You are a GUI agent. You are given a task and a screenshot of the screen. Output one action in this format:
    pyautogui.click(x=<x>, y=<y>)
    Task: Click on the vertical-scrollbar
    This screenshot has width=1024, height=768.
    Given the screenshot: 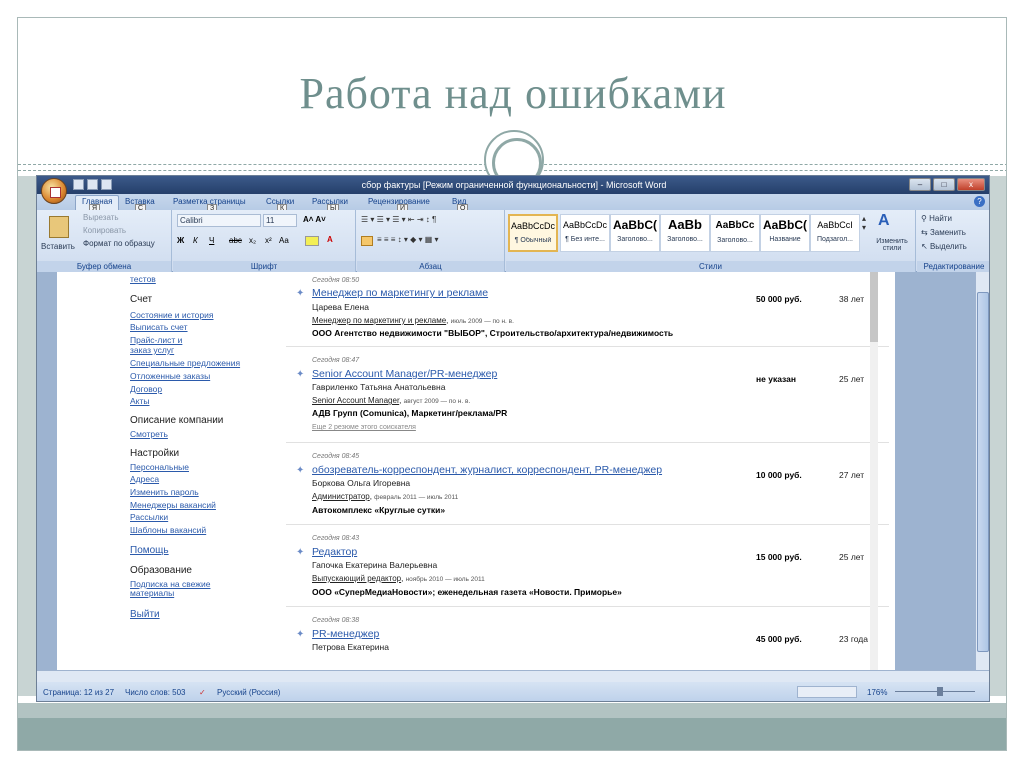 What is the action you would take?
    pyautogui.click(x=982, y=471)
    